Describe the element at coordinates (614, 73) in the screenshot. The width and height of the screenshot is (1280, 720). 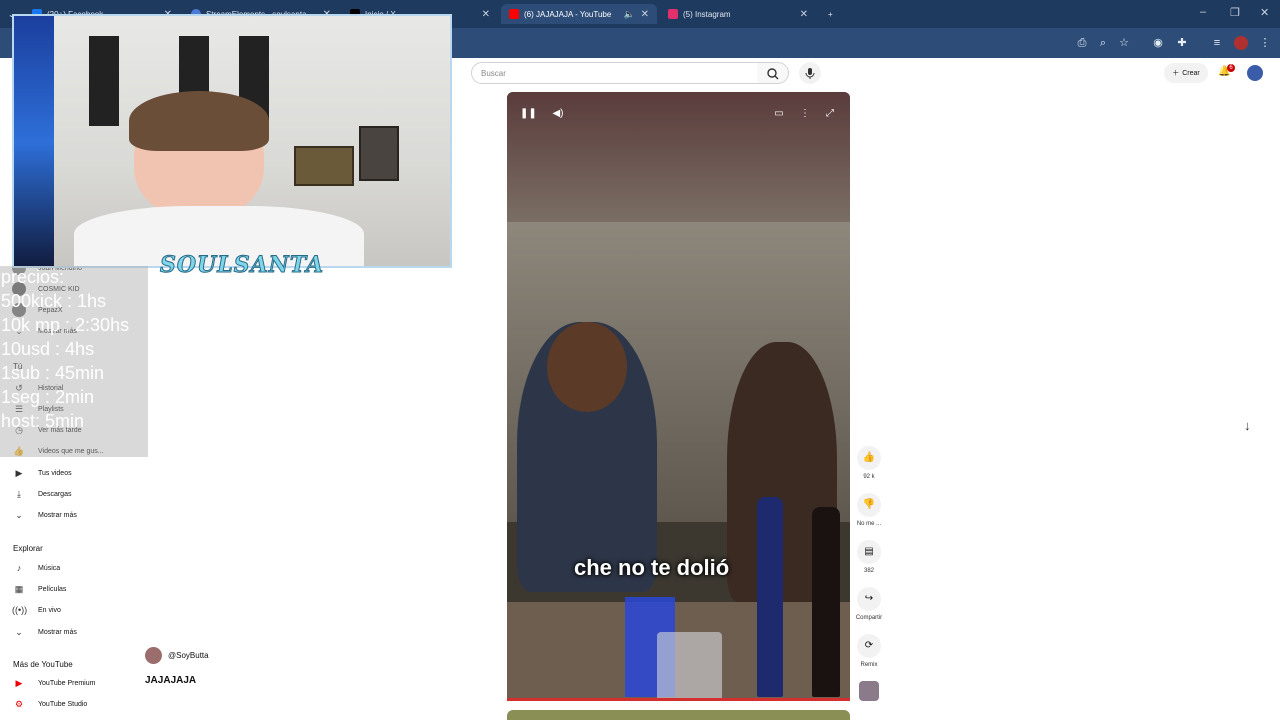
I see `search-input: Buscar` at that location.